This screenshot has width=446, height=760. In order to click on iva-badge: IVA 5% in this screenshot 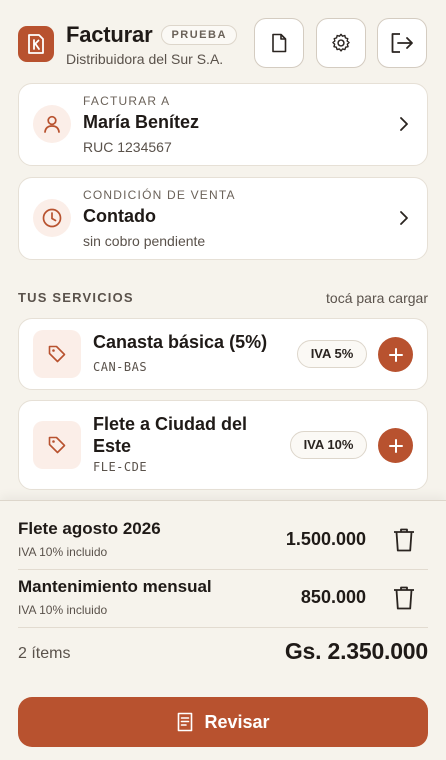, I will do `click(332, 354)`.